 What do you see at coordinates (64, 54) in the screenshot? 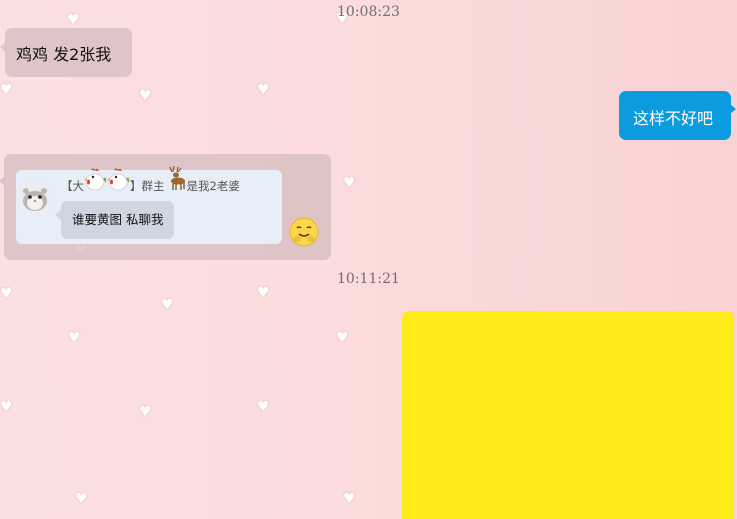
I see `message-text: 鸡鸡 发2张我` at bounding box center [64, 54].